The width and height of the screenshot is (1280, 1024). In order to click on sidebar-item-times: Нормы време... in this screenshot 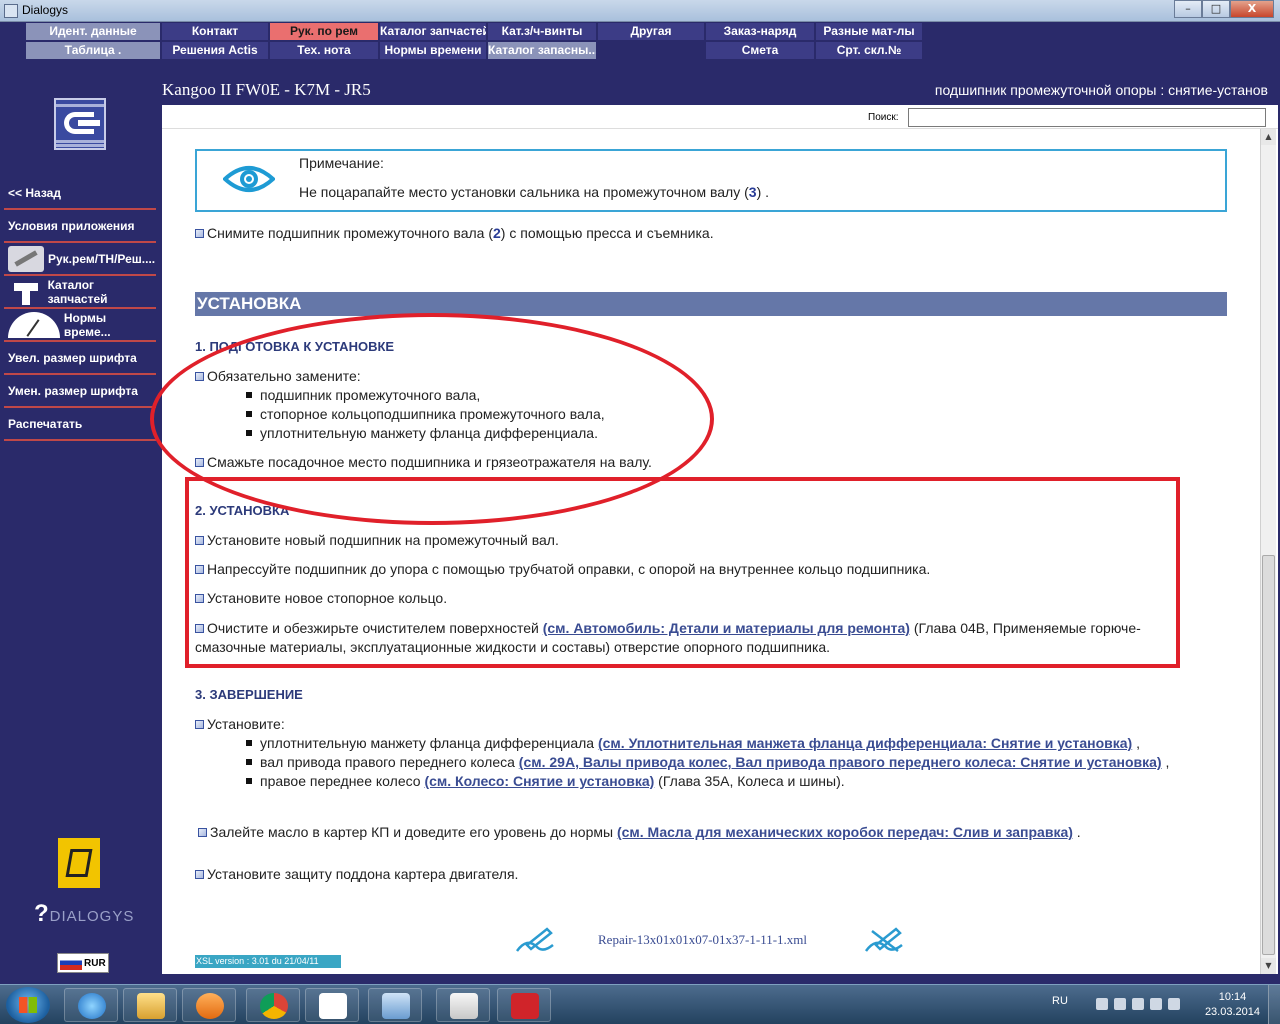, I will do `click(80, 326)`.